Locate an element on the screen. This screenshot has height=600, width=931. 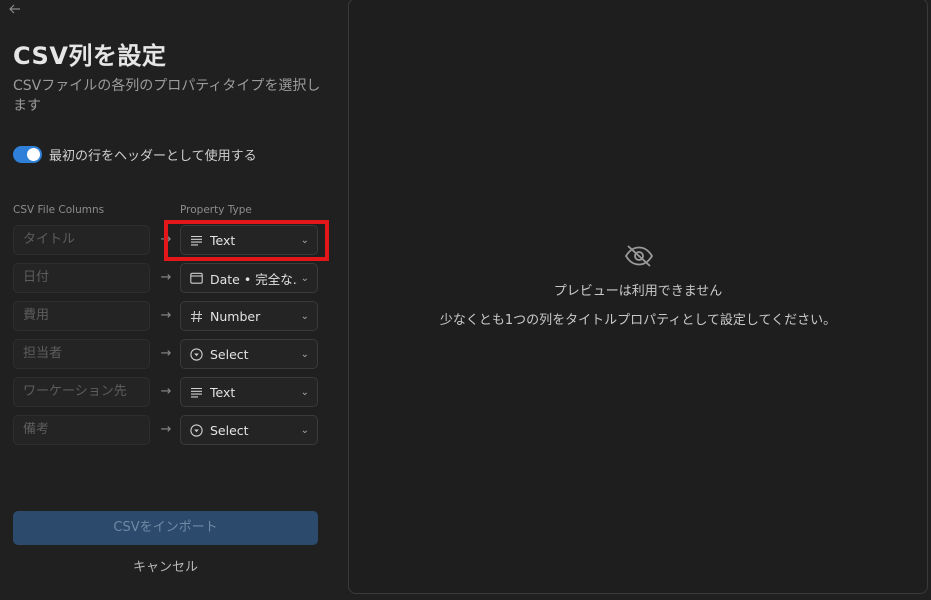
import-csv-button: CSVをインポート is located at coordinates (165, 528).